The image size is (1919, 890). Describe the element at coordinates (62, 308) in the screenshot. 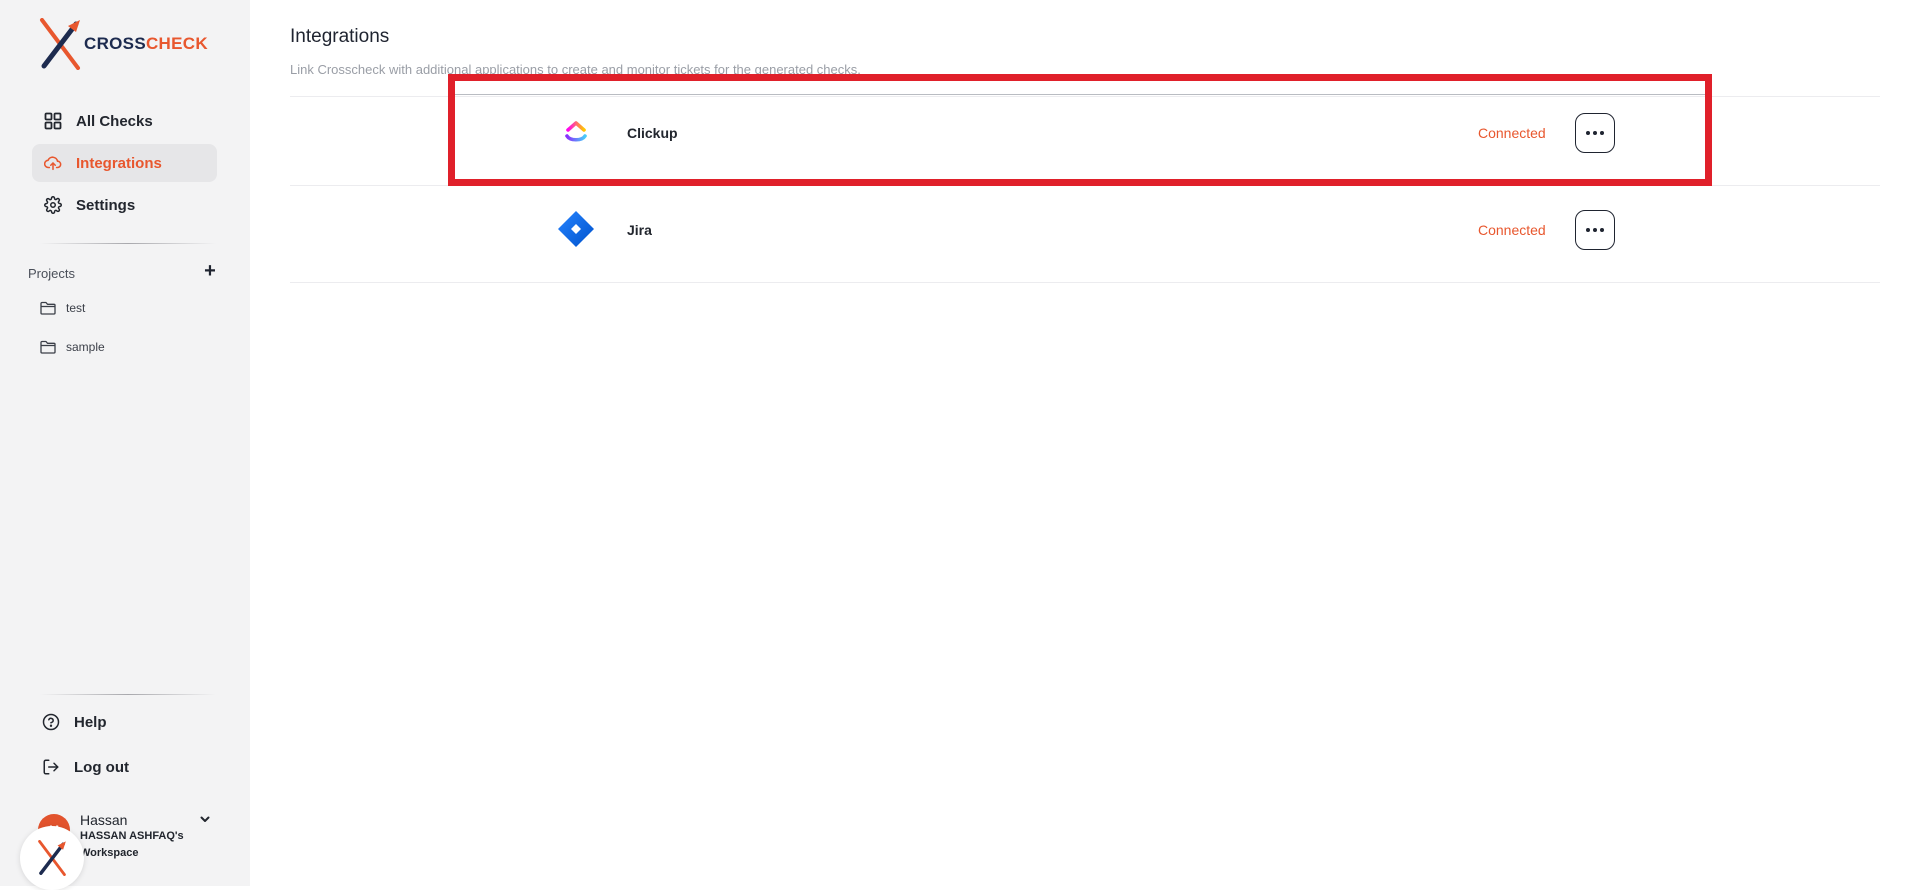

I see `project-item-test: test` at that location.